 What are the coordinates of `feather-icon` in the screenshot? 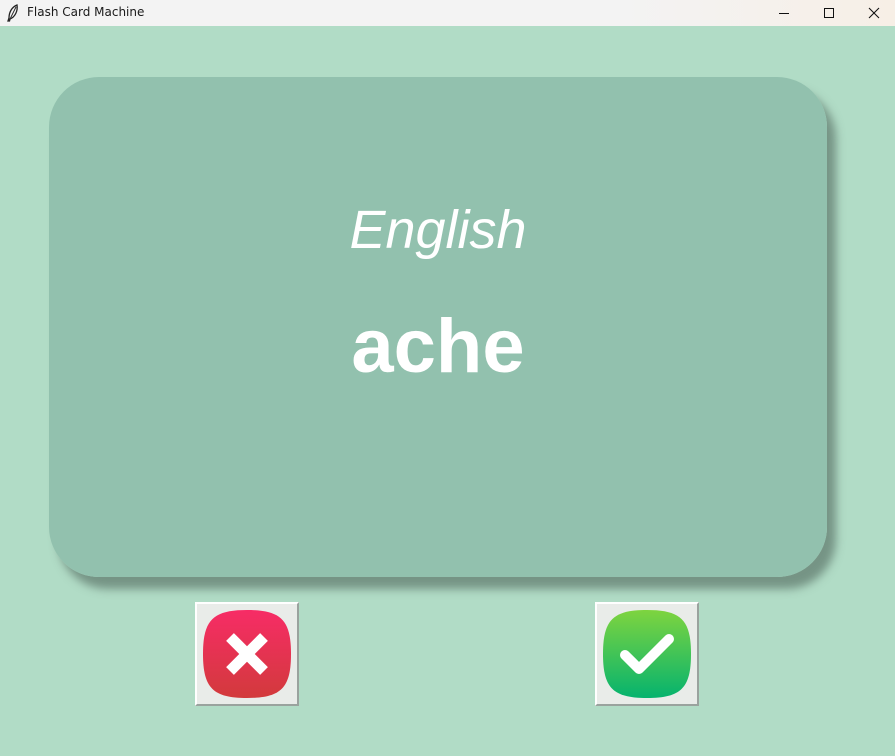 It's located at (13, 13).